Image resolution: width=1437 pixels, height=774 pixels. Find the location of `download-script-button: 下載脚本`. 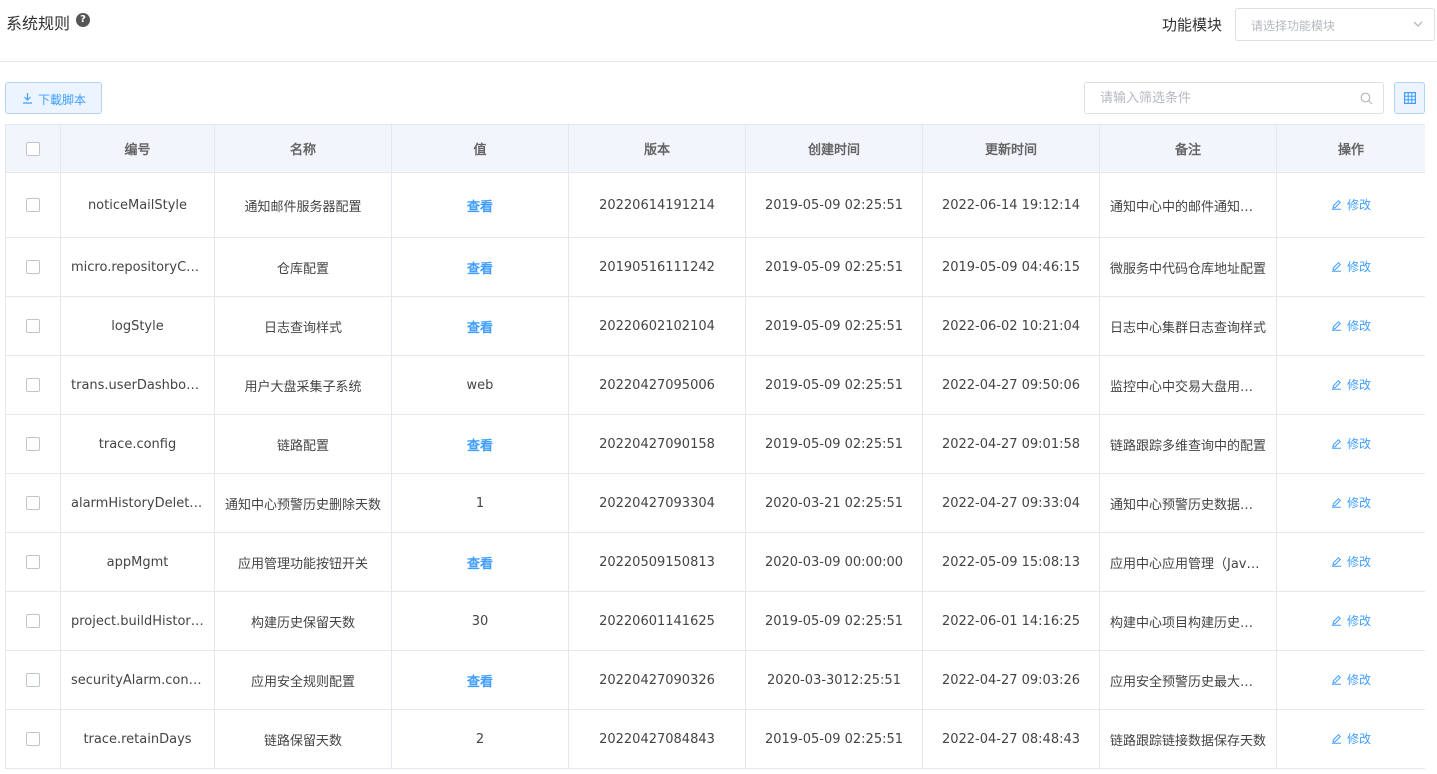

download-script-button: 下載脚本 is located at coordinates (53, 98).